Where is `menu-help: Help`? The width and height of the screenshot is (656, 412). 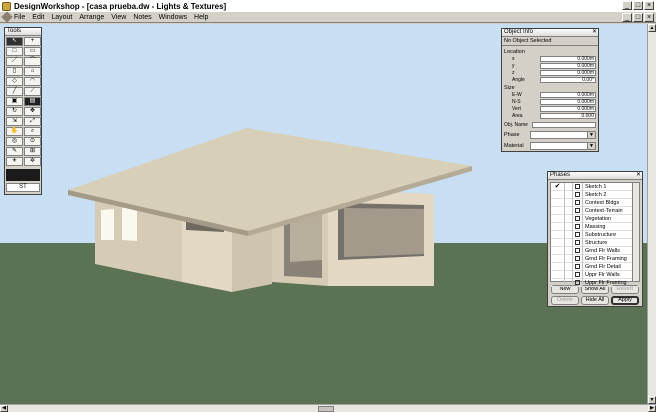 menu-help: Help is located at coordinates (201, 17).